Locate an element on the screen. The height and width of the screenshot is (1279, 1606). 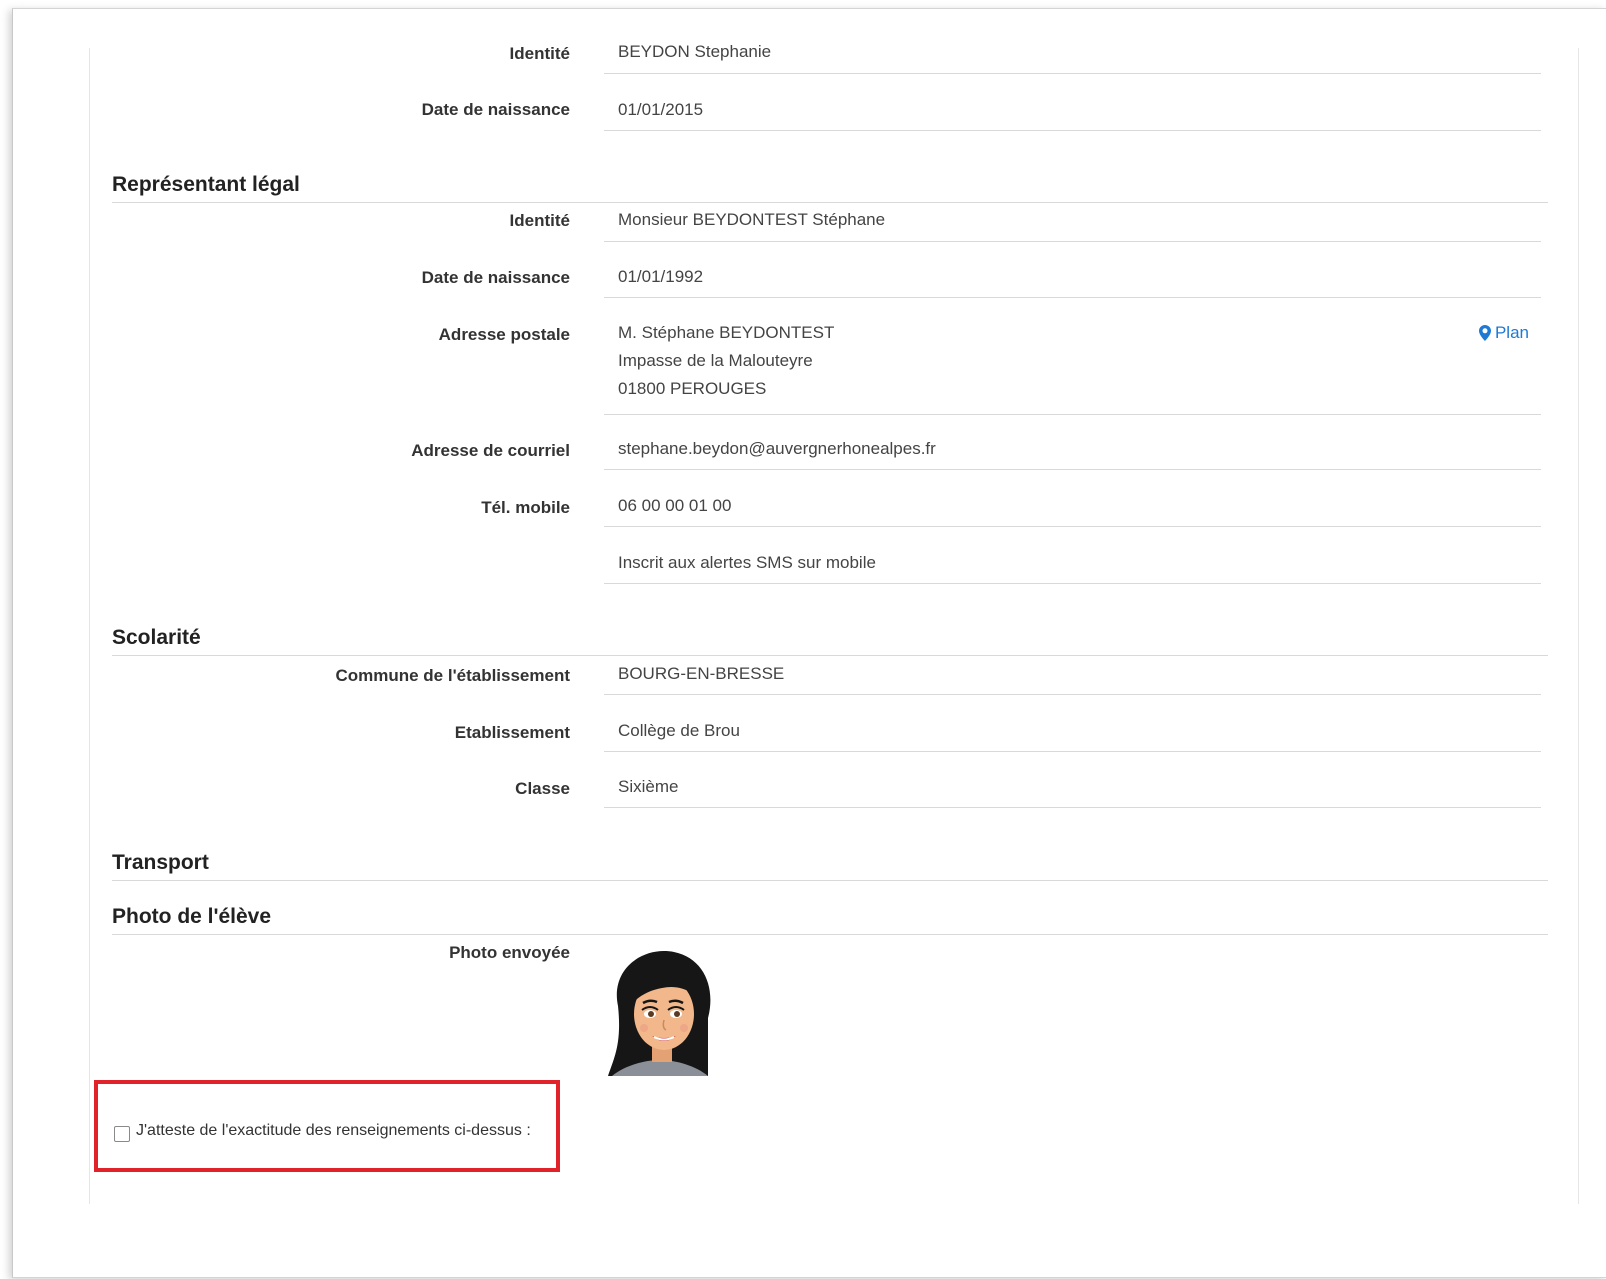
field-label: Photo envoyée is located at coordinates (509, 952).